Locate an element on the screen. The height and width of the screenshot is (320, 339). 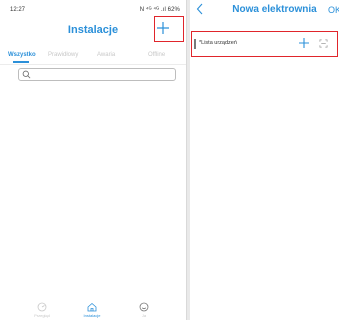
search-icon is located at coordinates (26, 74).